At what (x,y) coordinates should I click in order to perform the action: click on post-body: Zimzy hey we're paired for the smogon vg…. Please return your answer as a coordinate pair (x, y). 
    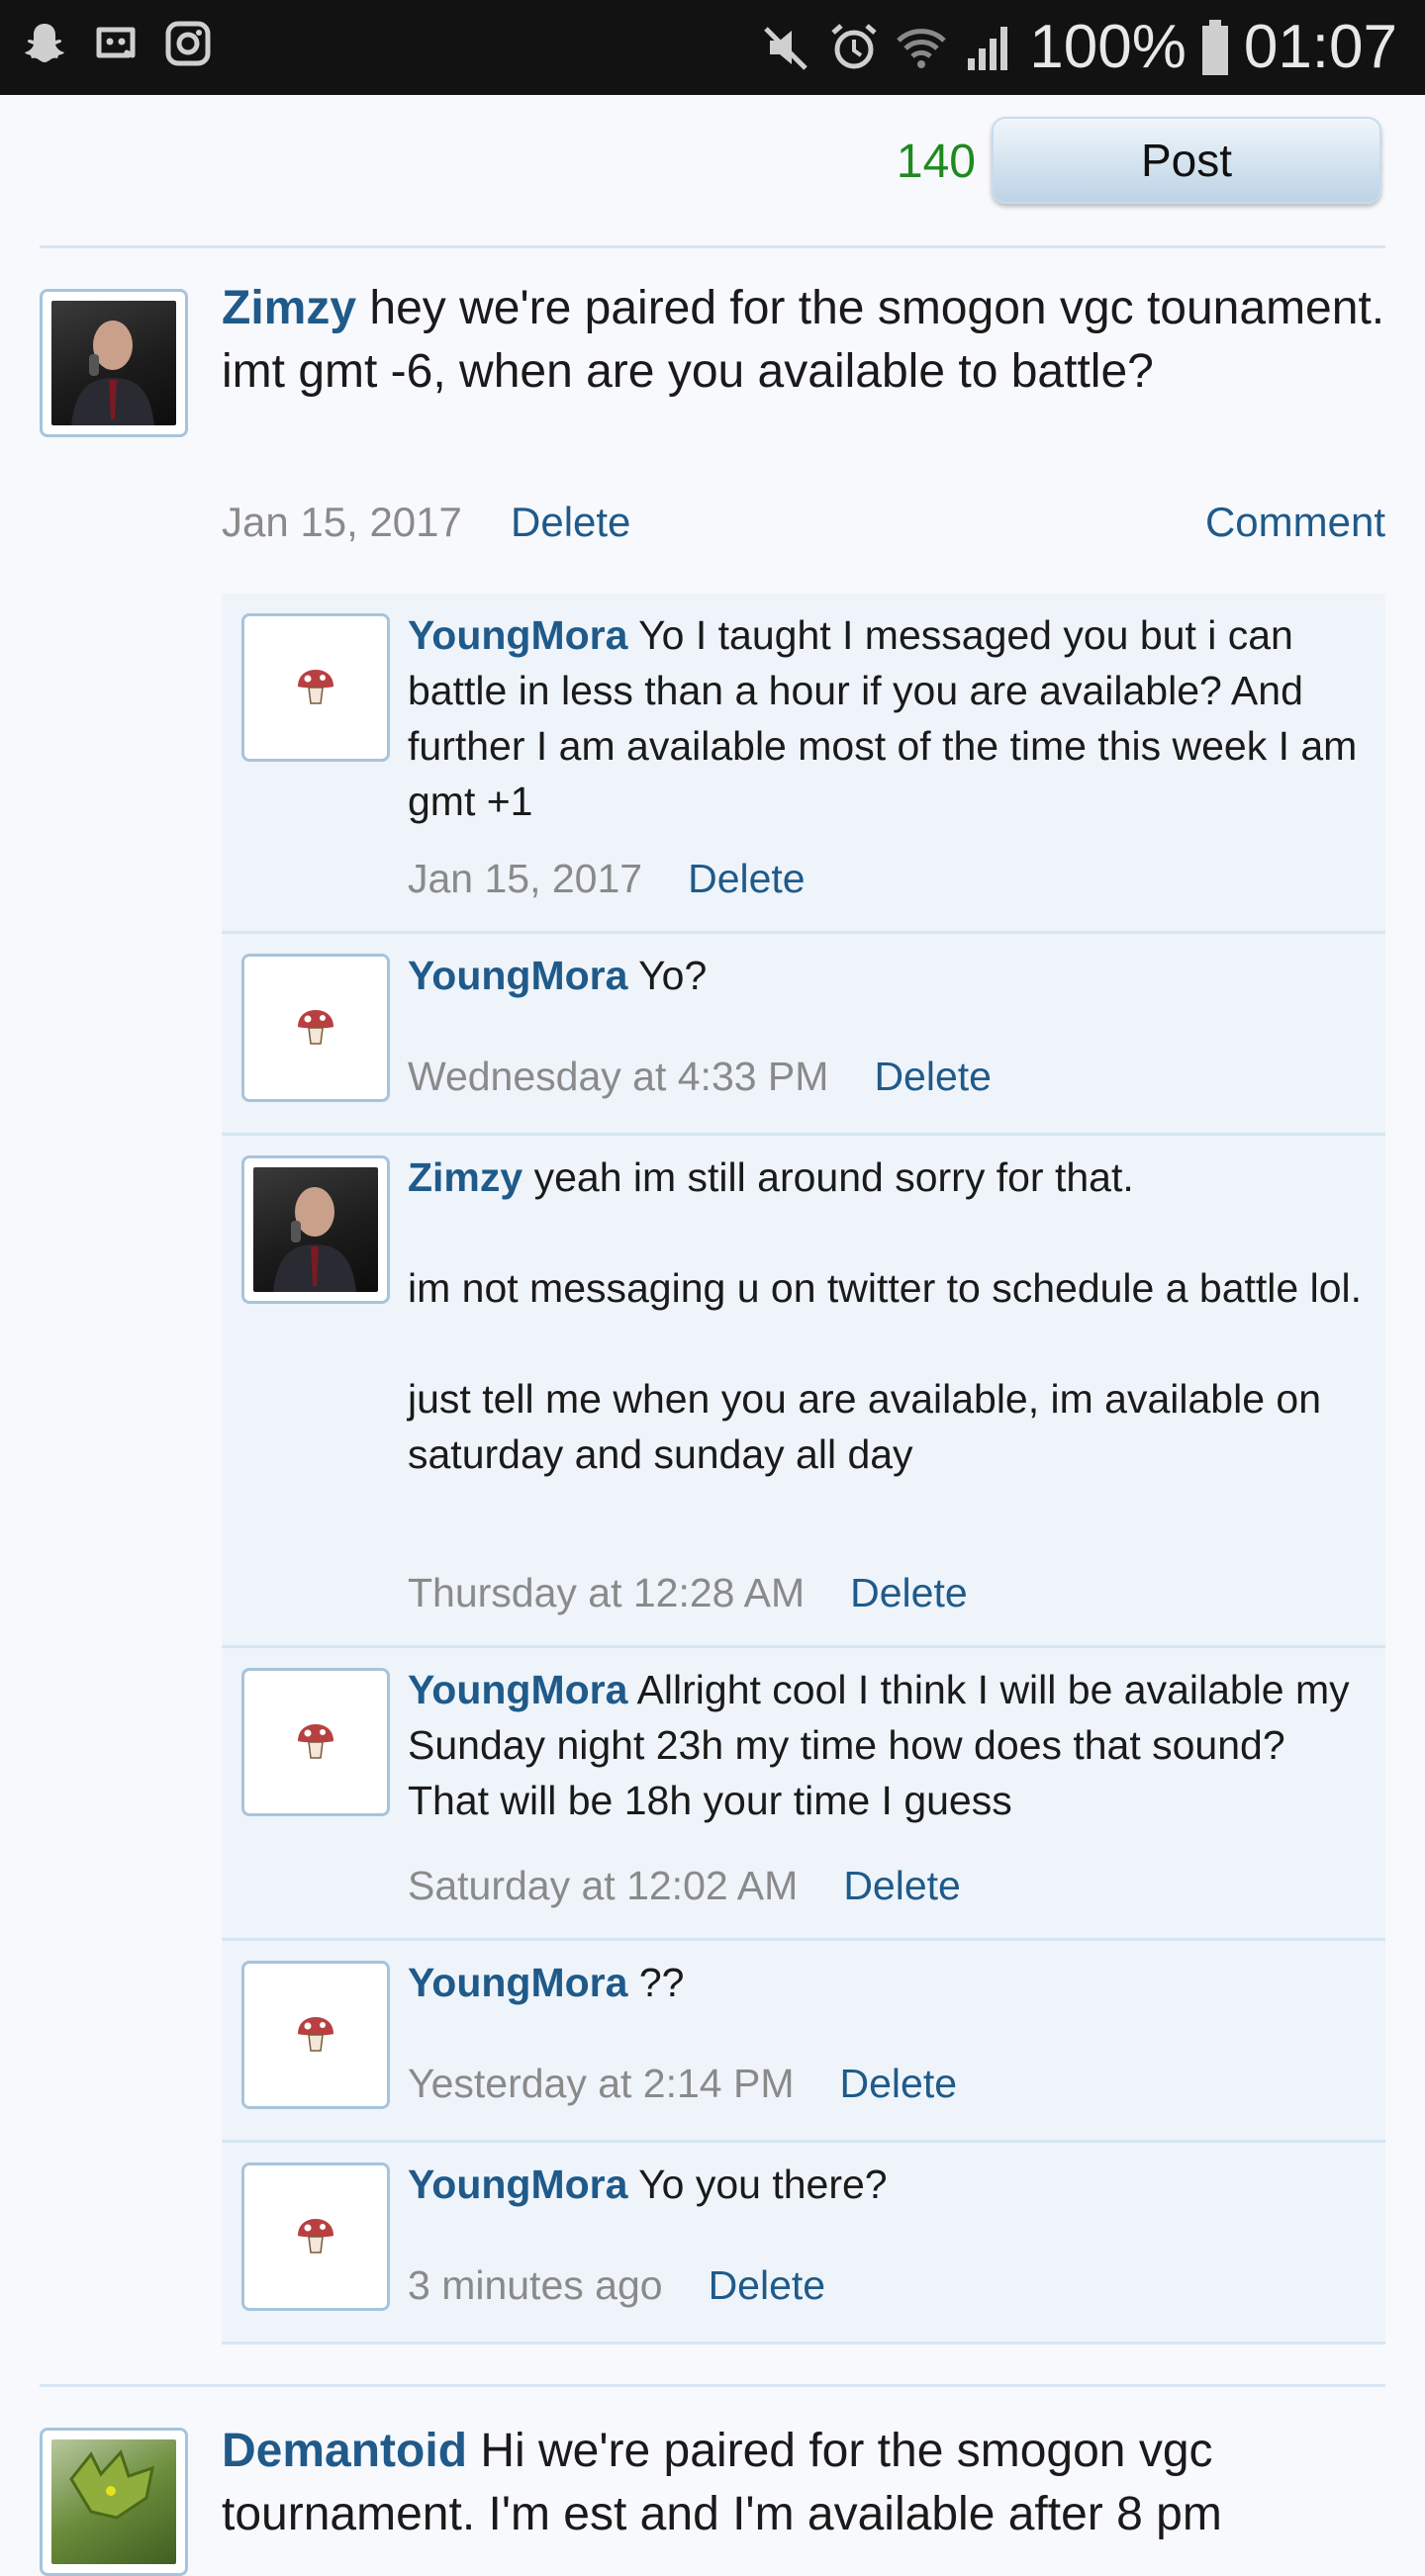
    Looking at the image, I should click on (806, 340).